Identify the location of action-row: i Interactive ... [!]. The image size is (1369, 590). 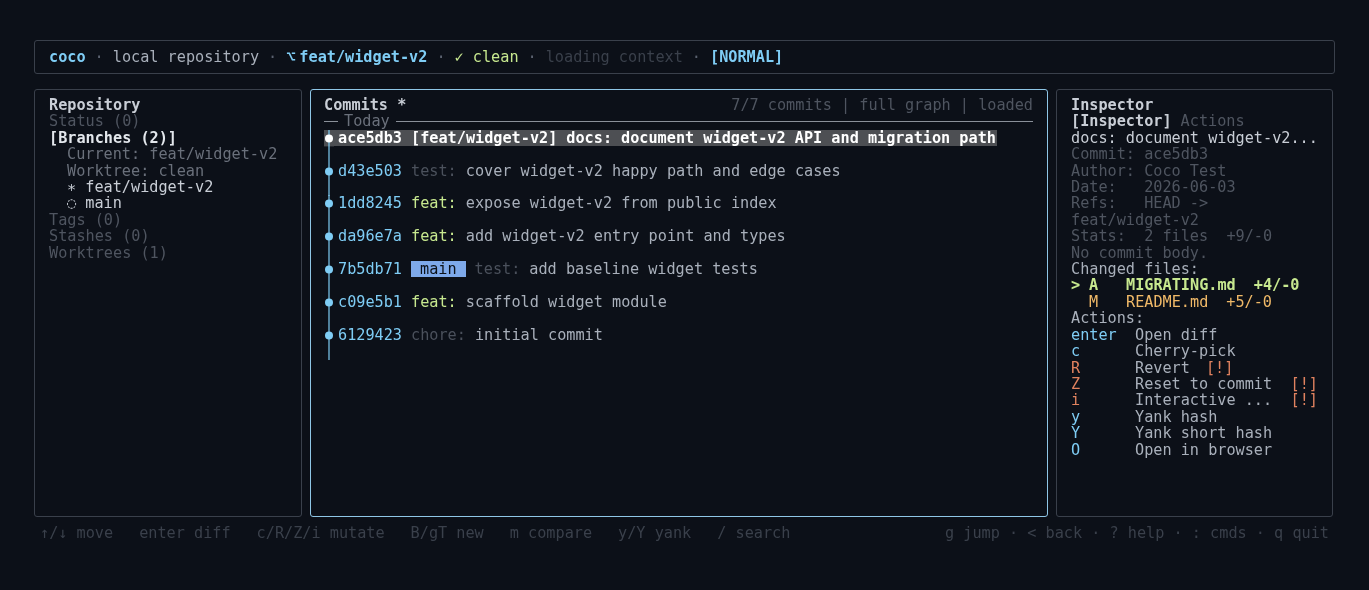
(1194, 400).